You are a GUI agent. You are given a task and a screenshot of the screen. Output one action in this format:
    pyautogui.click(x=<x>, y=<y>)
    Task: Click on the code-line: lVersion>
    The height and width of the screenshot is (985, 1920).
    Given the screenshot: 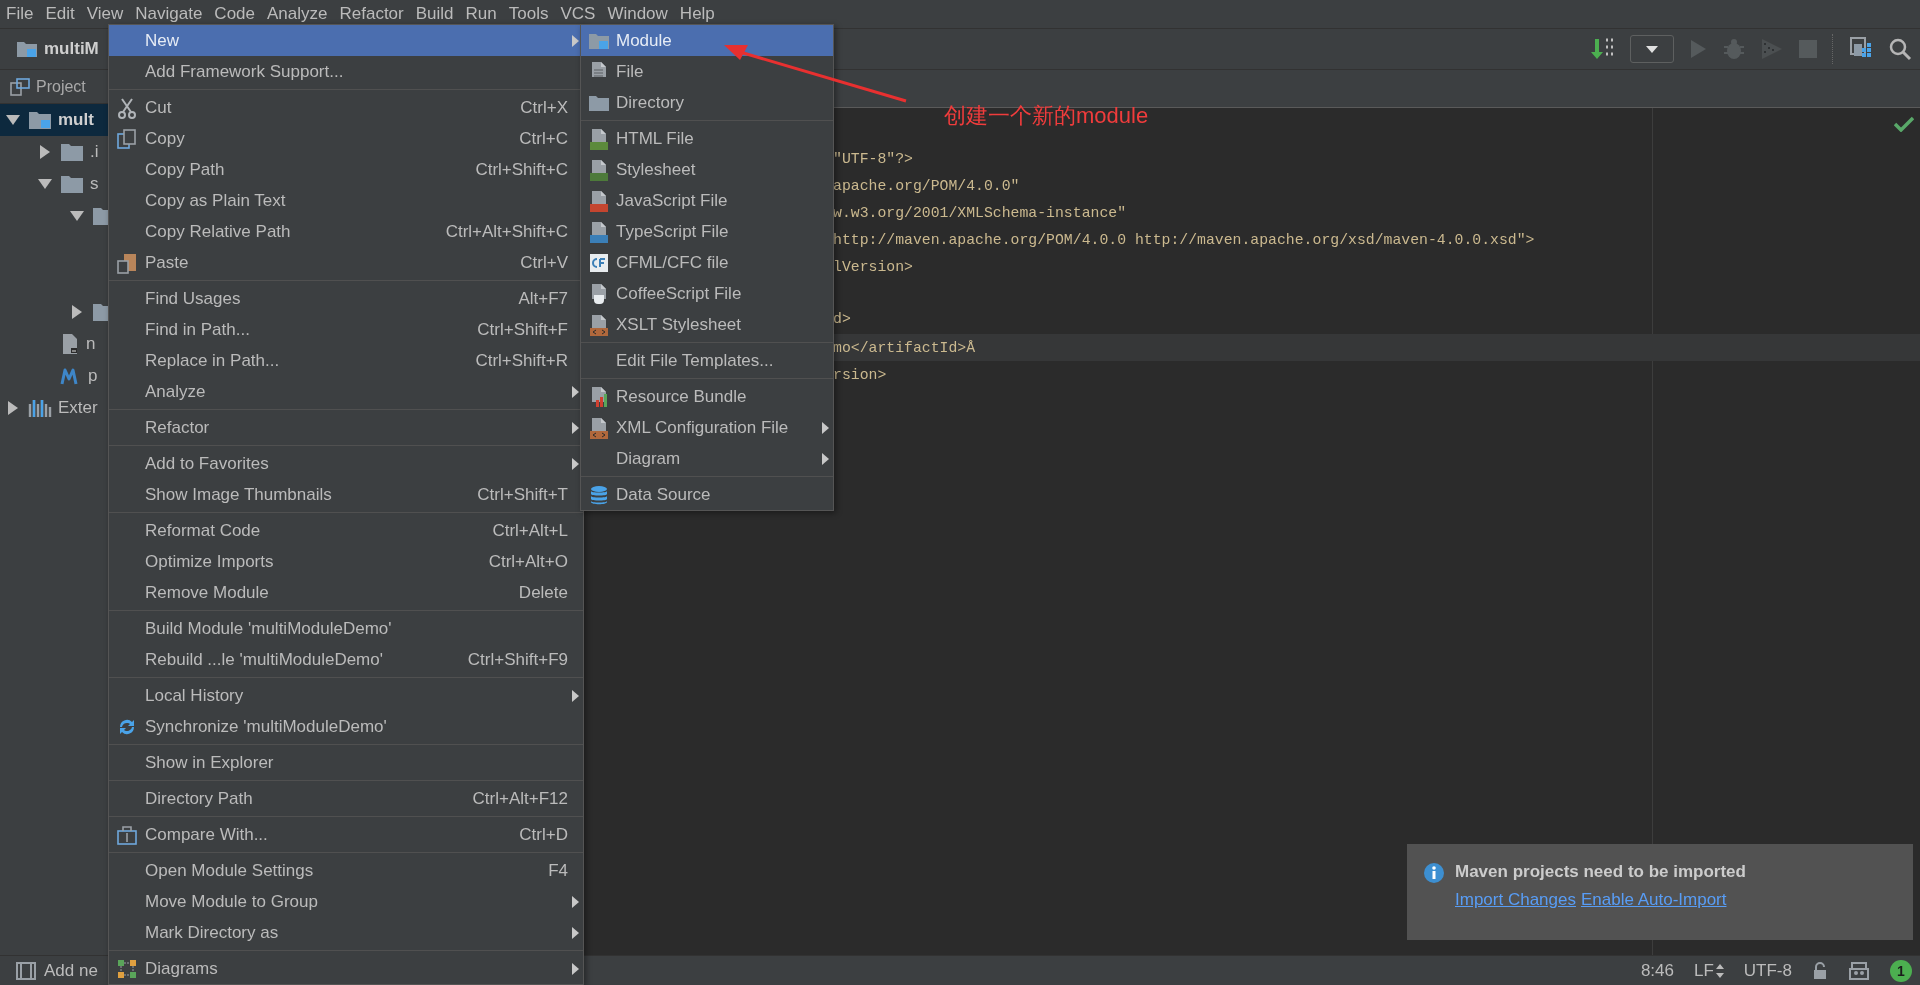 What is the action you would take?
    pyautogui.click(x=873, y=267)
    